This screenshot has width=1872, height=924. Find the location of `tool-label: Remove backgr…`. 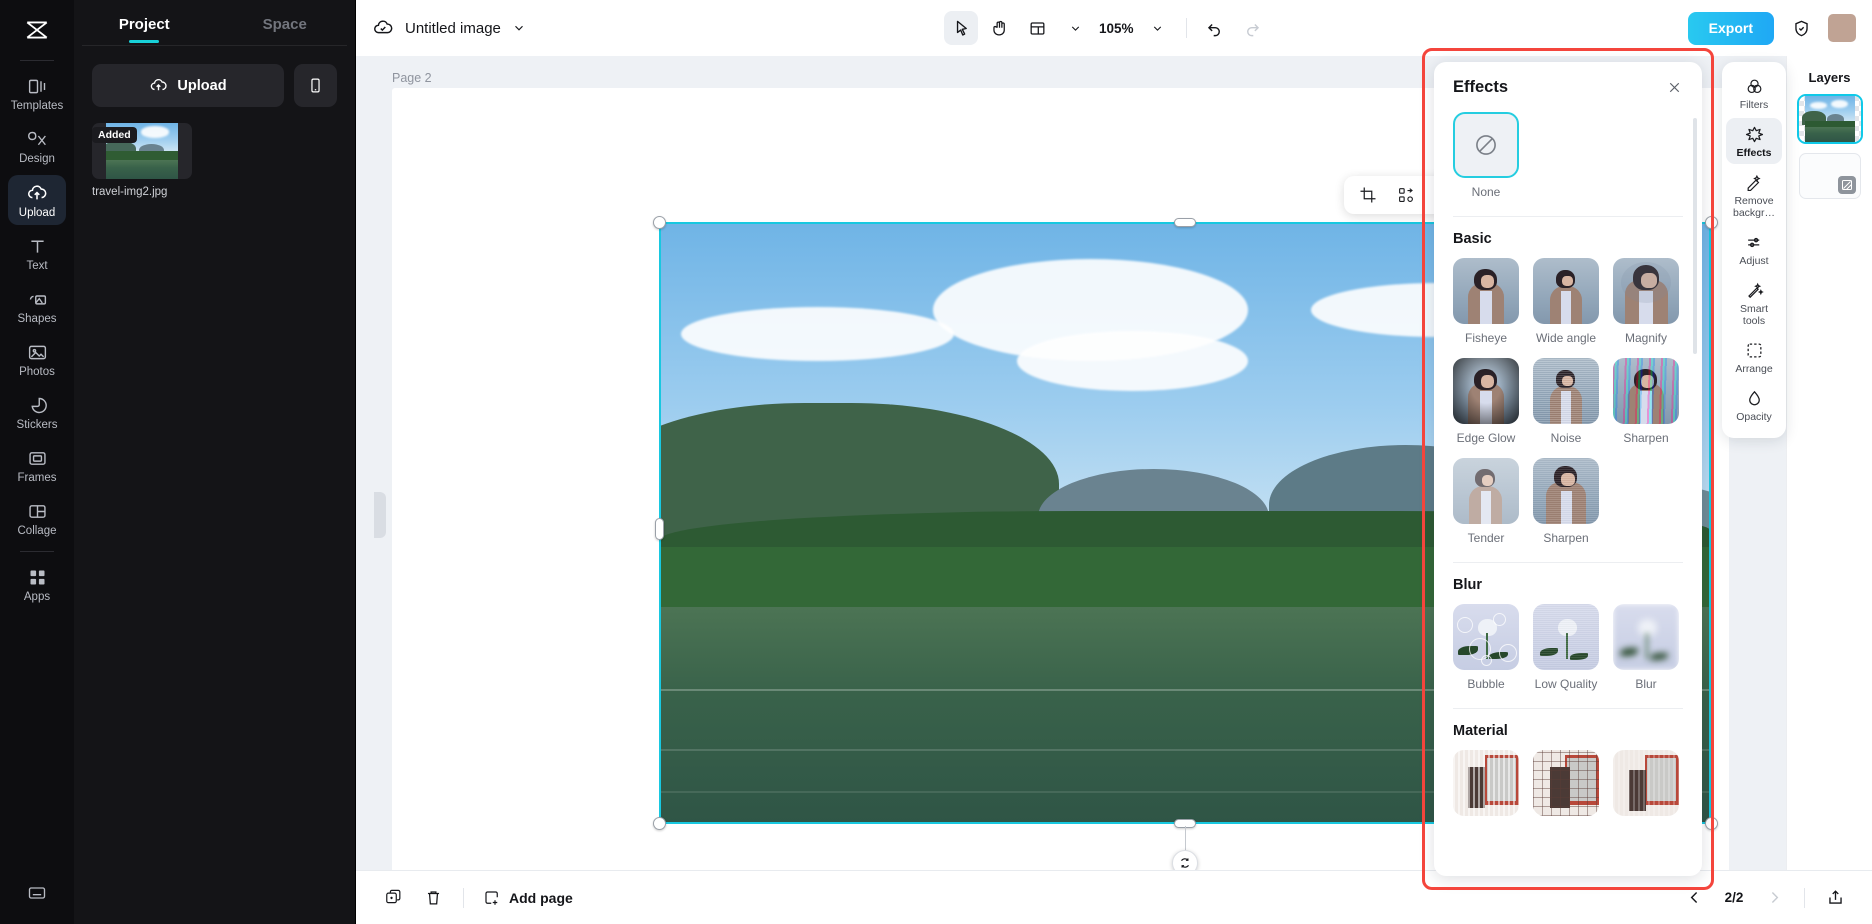

tool-label: Remove backgr… is located at coordinates (1753, 207).